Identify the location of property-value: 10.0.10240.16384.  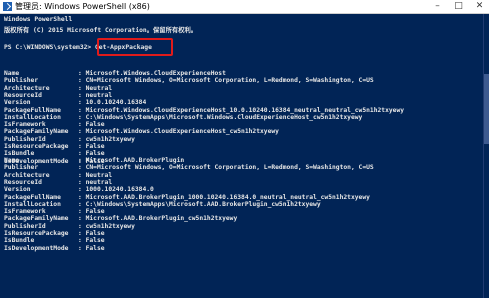
(116, 103).